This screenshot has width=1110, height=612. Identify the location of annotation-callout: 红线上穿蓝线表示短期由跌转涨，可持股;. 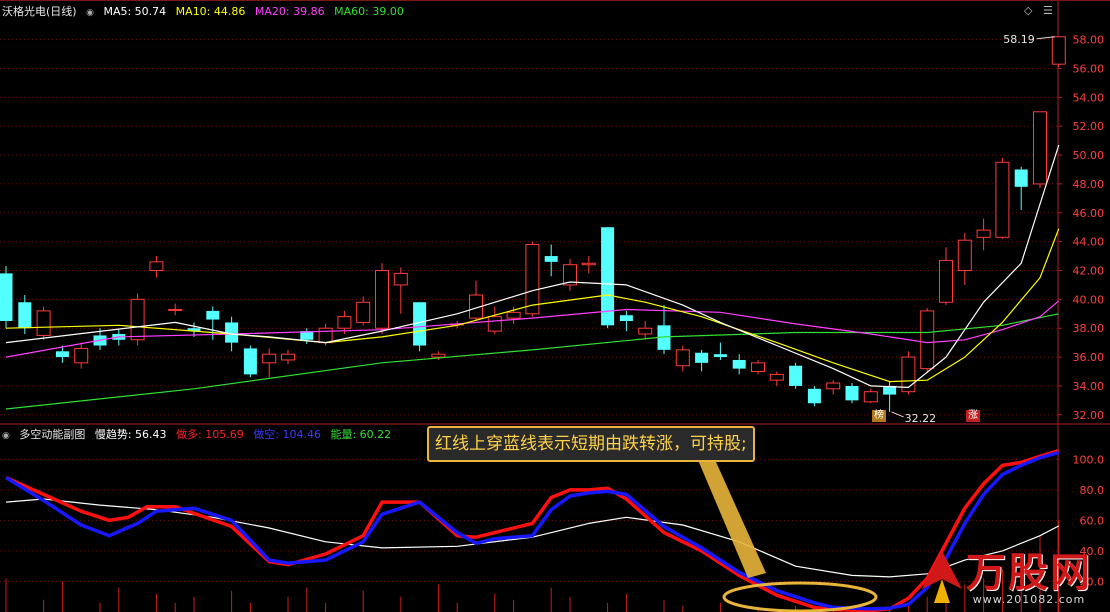
(591, 444).